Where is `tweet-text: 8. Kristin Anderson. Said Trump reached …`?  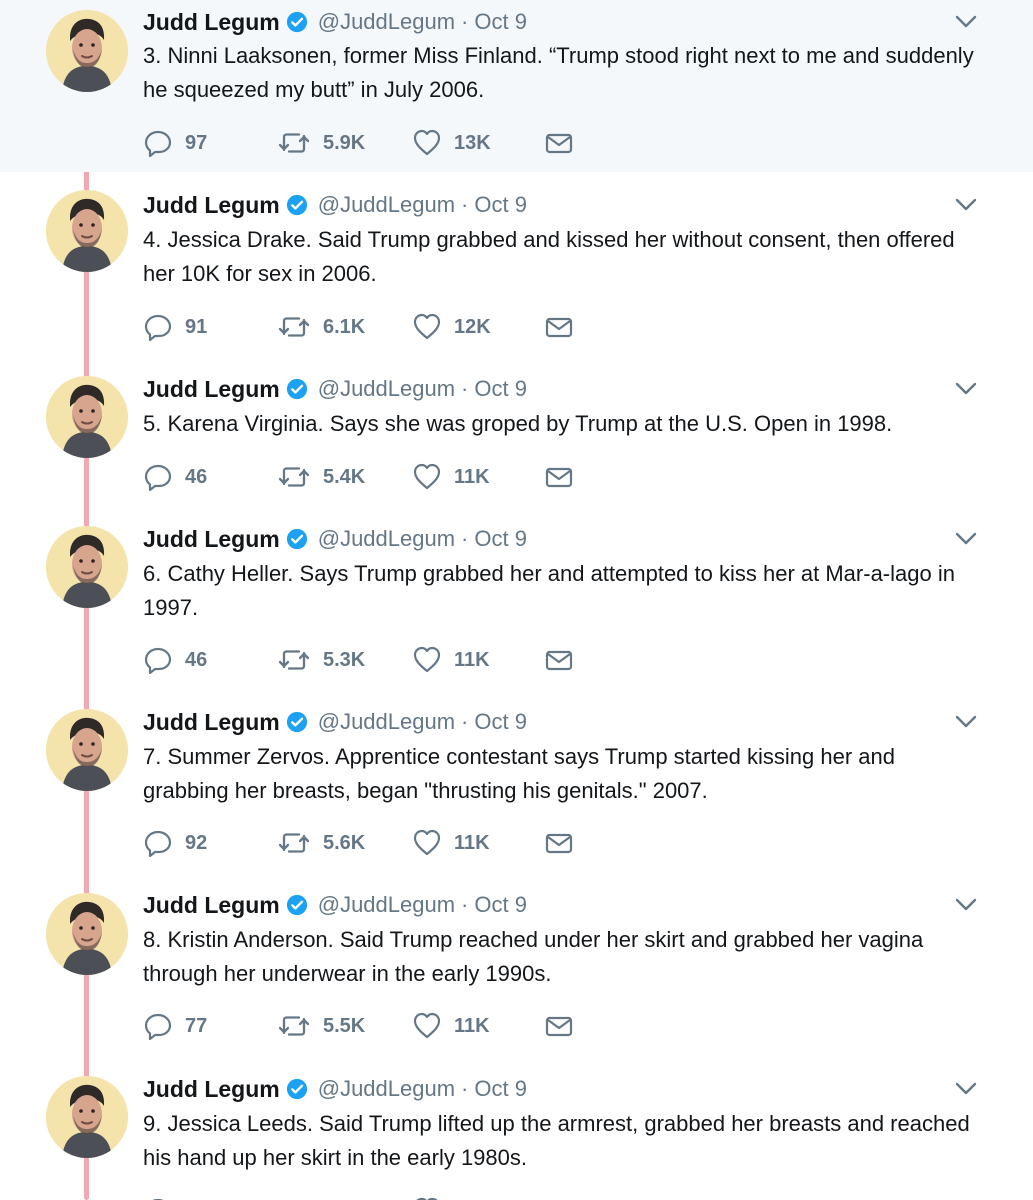
tweet-text: 8. Kristin Anderson. Said Trump reached … is located at coordinates (533, 956).